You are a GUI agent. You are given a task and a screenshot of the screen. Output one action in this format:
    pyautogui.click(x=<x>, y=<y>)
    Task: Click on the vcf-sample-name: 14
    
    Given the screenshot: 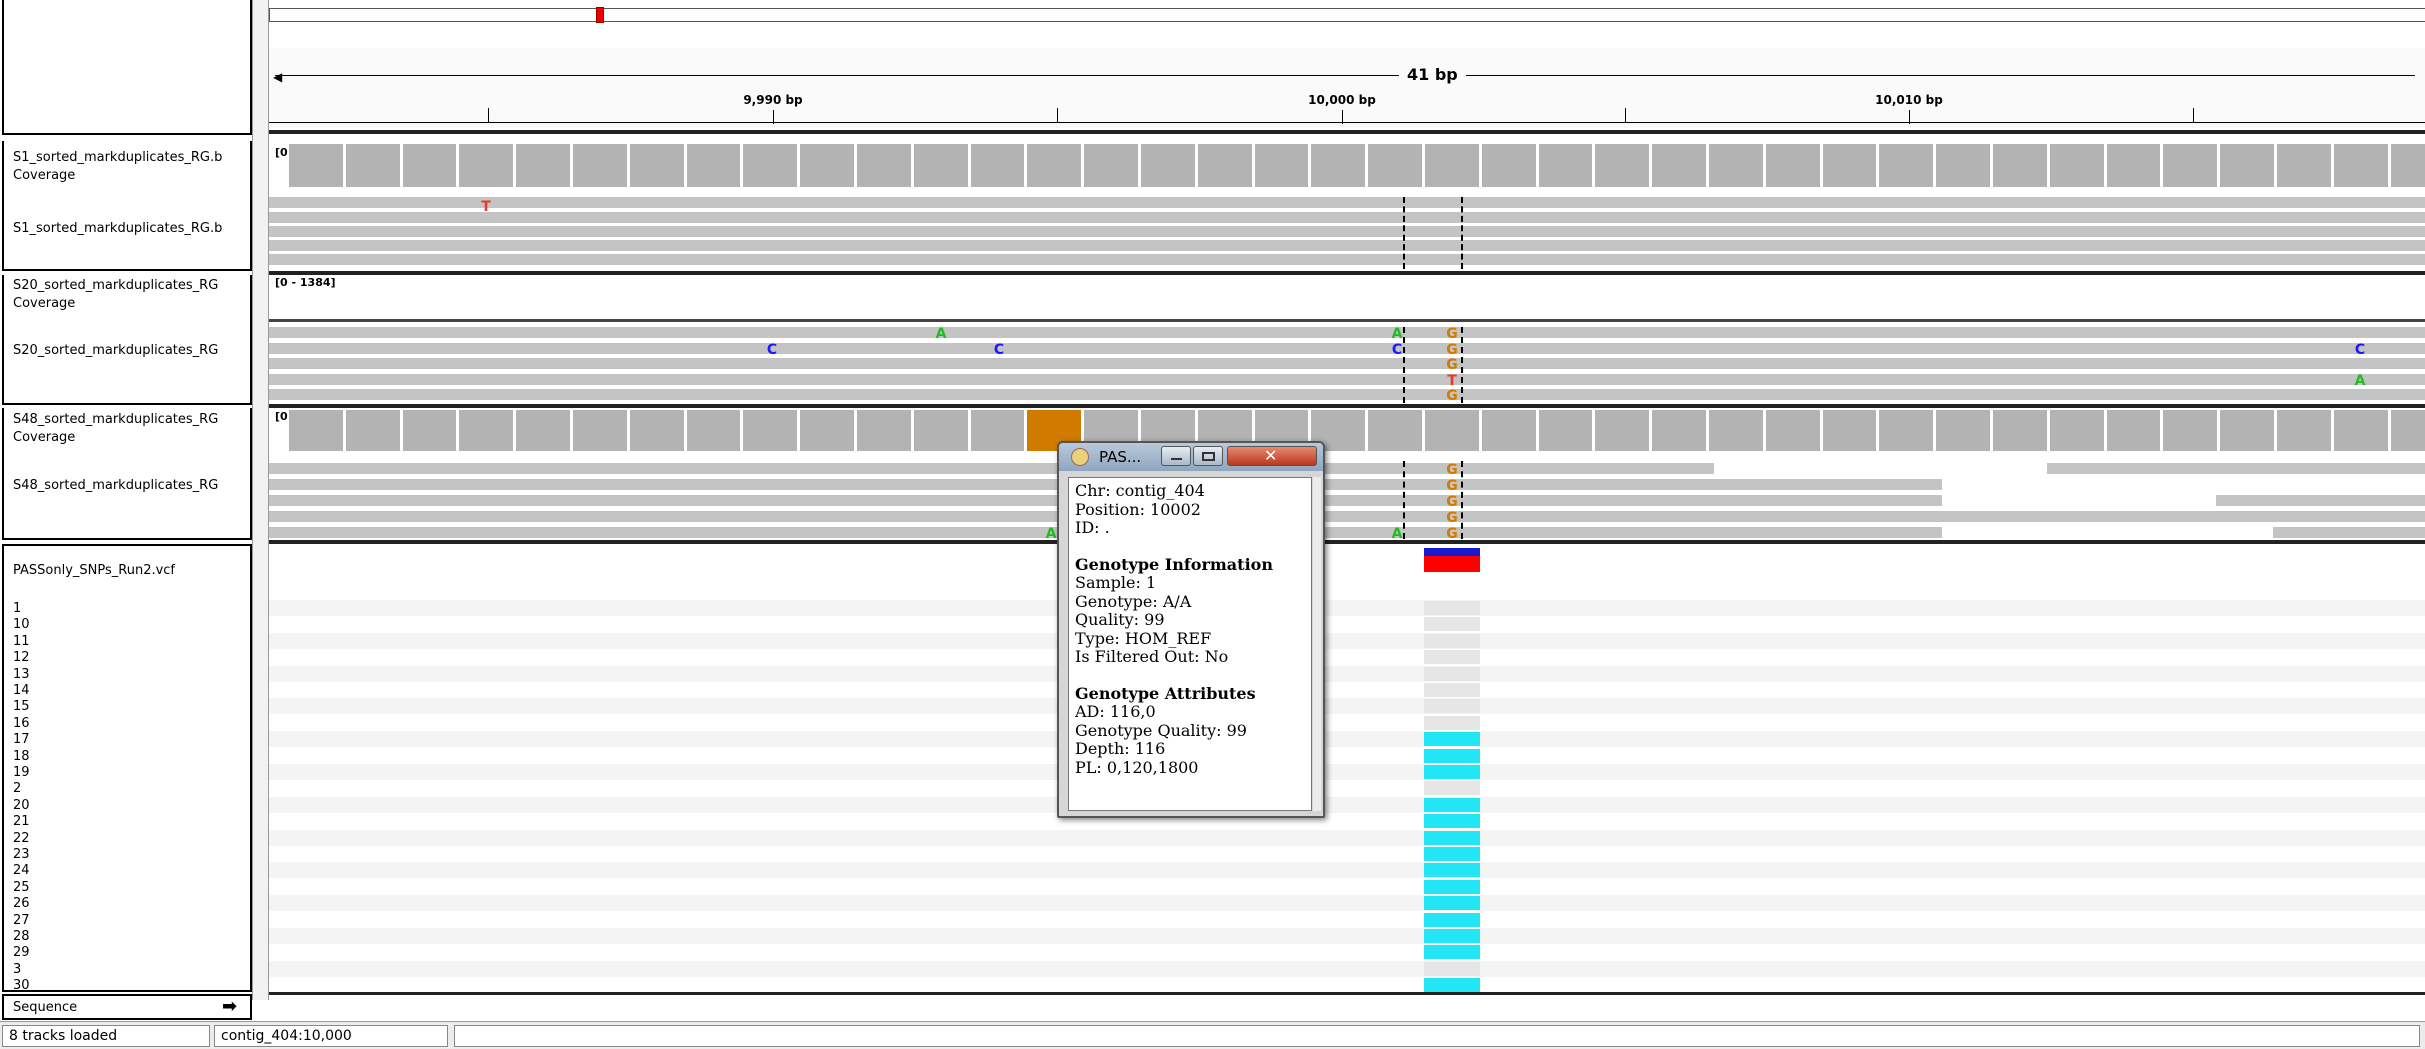 What is the action you would take?
    pyautogui.click(x=133, y=690)
    